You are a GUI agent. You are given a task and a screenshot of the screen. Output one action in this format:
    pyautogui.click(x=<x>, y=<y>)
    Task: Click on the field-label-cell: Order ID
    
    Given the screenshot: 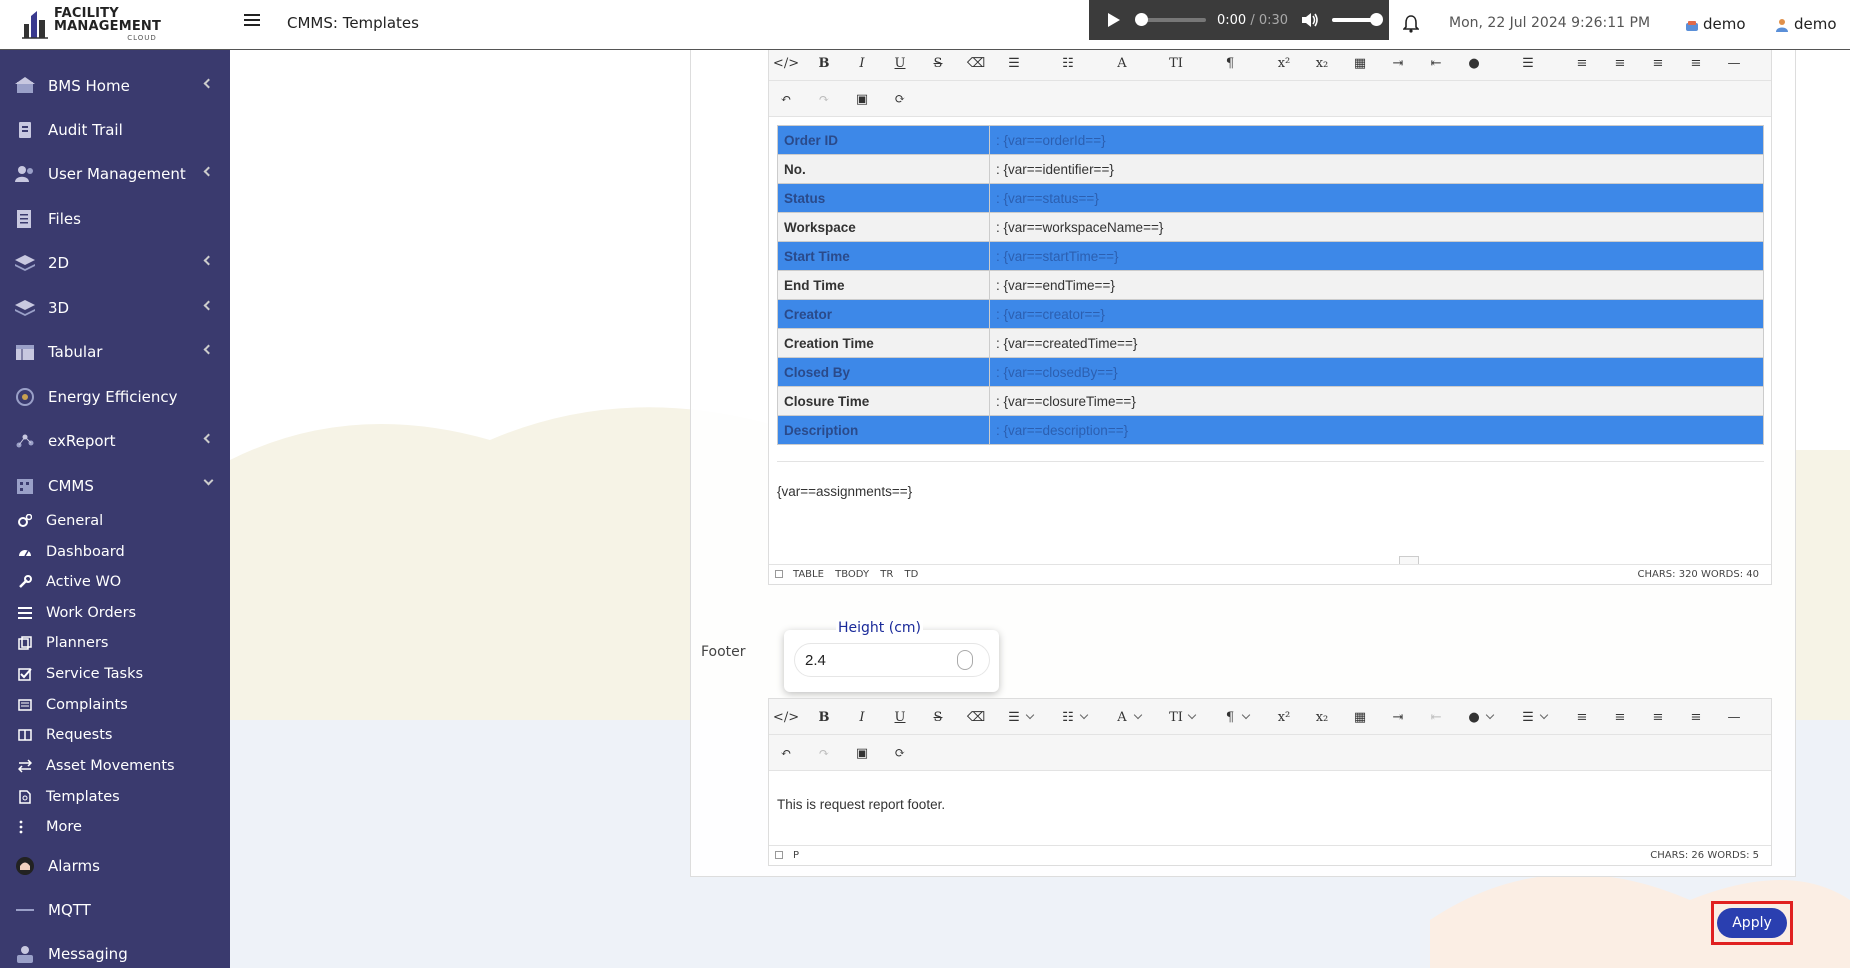 What is the action you would take?
    pyautogui.click(x=883, y=140)
    